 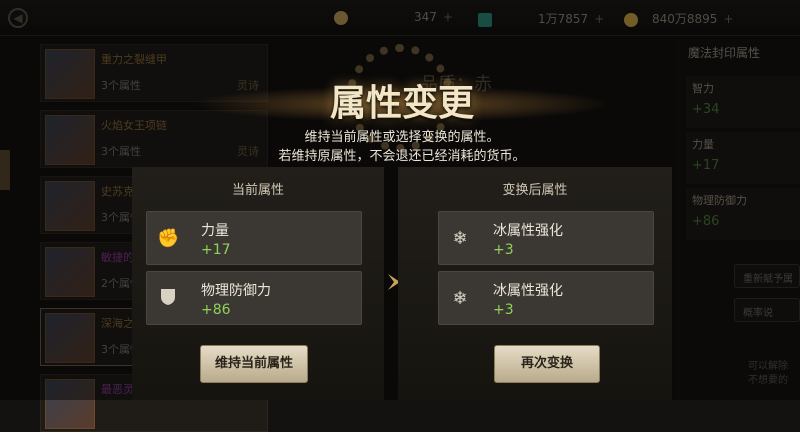 I want to click on keep-current-button: 维持当前属性, so click(x=254, y=364).